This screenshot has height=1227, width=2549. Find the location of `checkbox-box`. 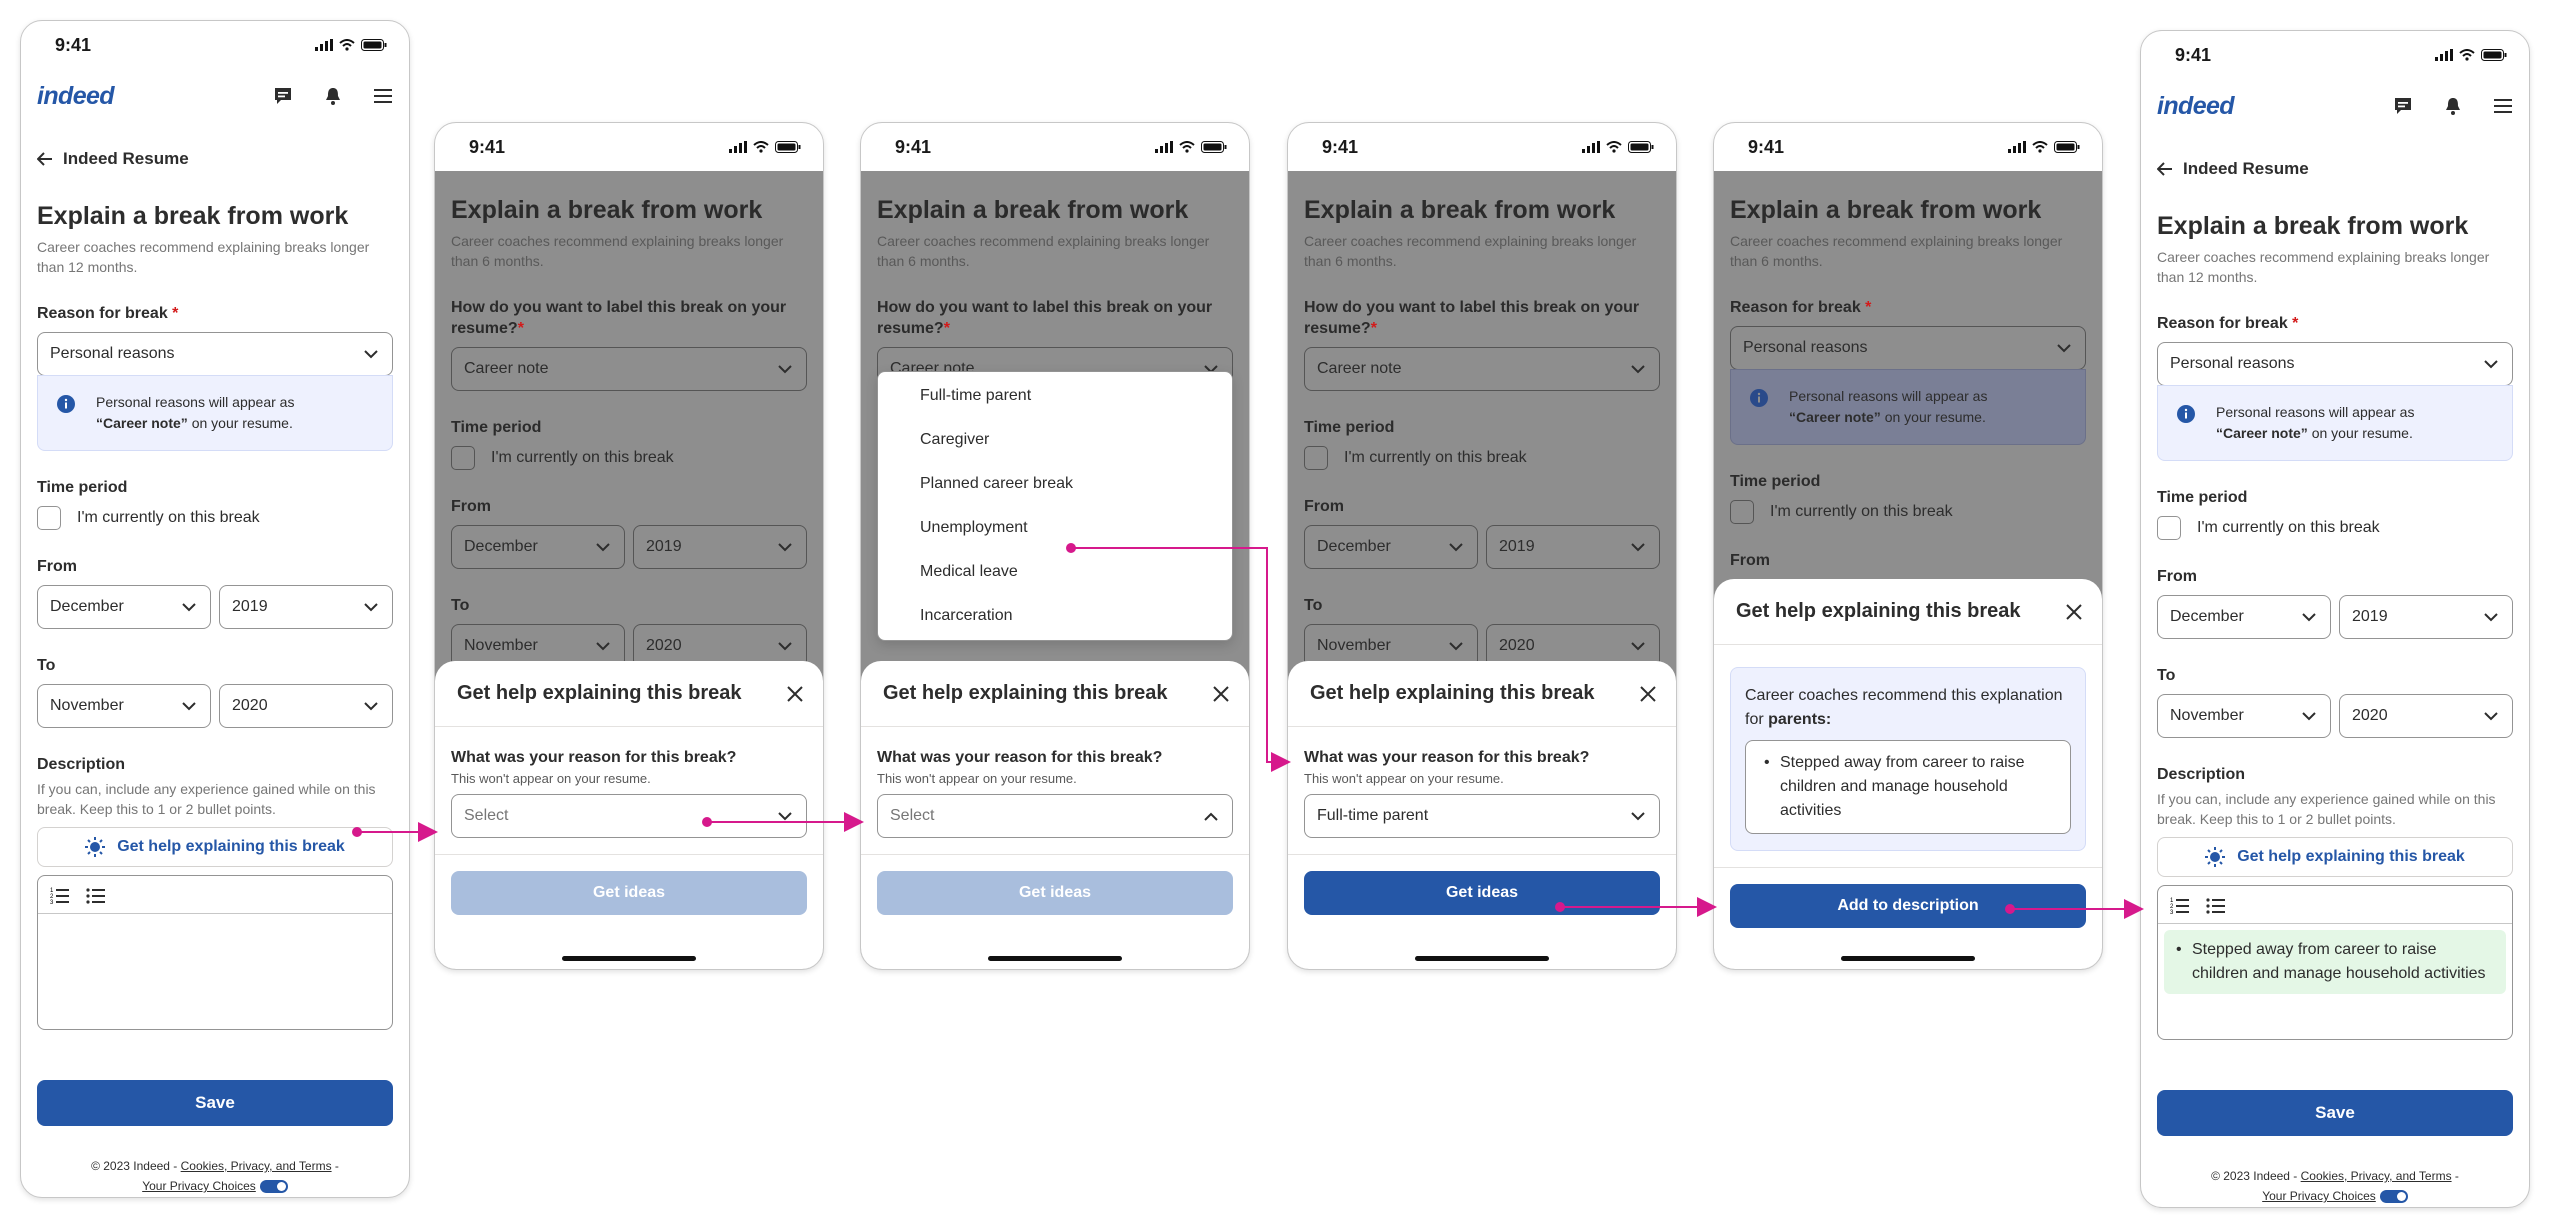

checkbox-box is located at coordinates (49, 518).